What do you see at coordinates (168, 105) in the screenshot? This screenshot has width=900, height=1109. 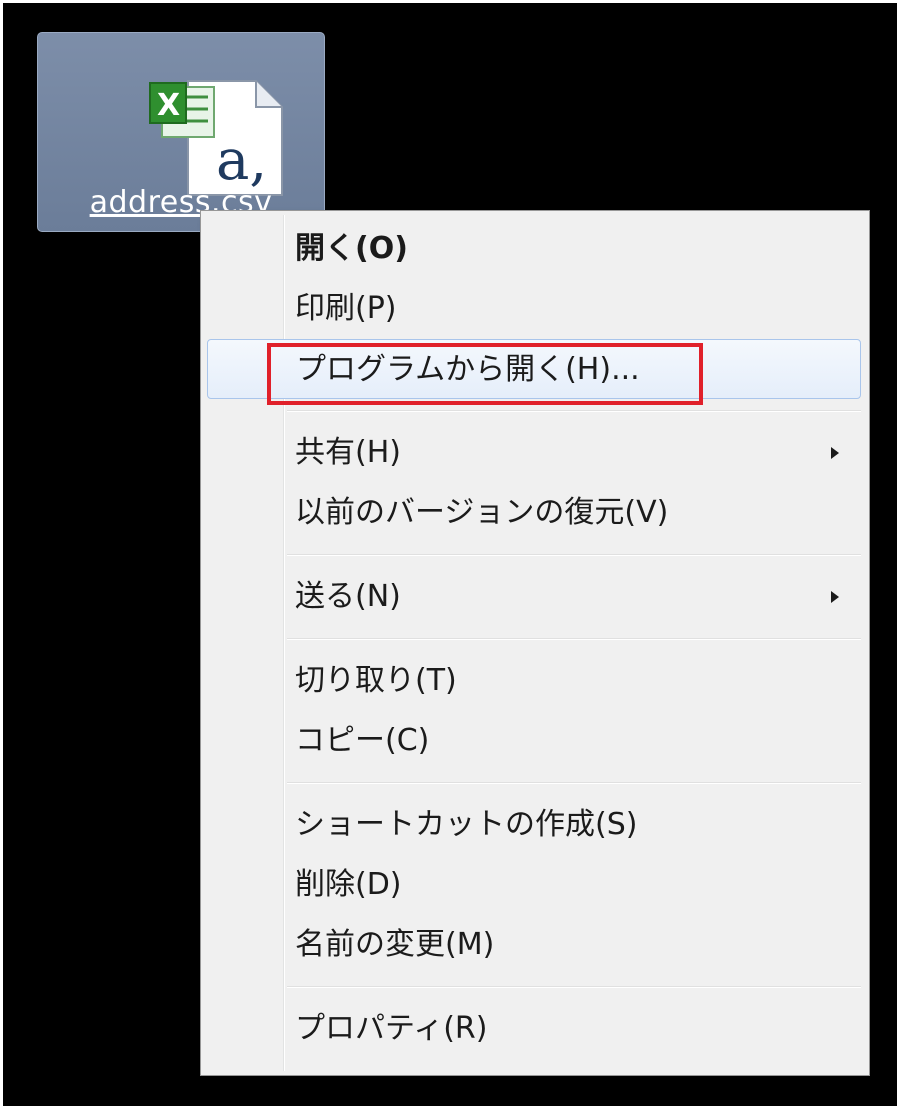 I see `excel-badge-letter: X` at bounding box center [168, 105].